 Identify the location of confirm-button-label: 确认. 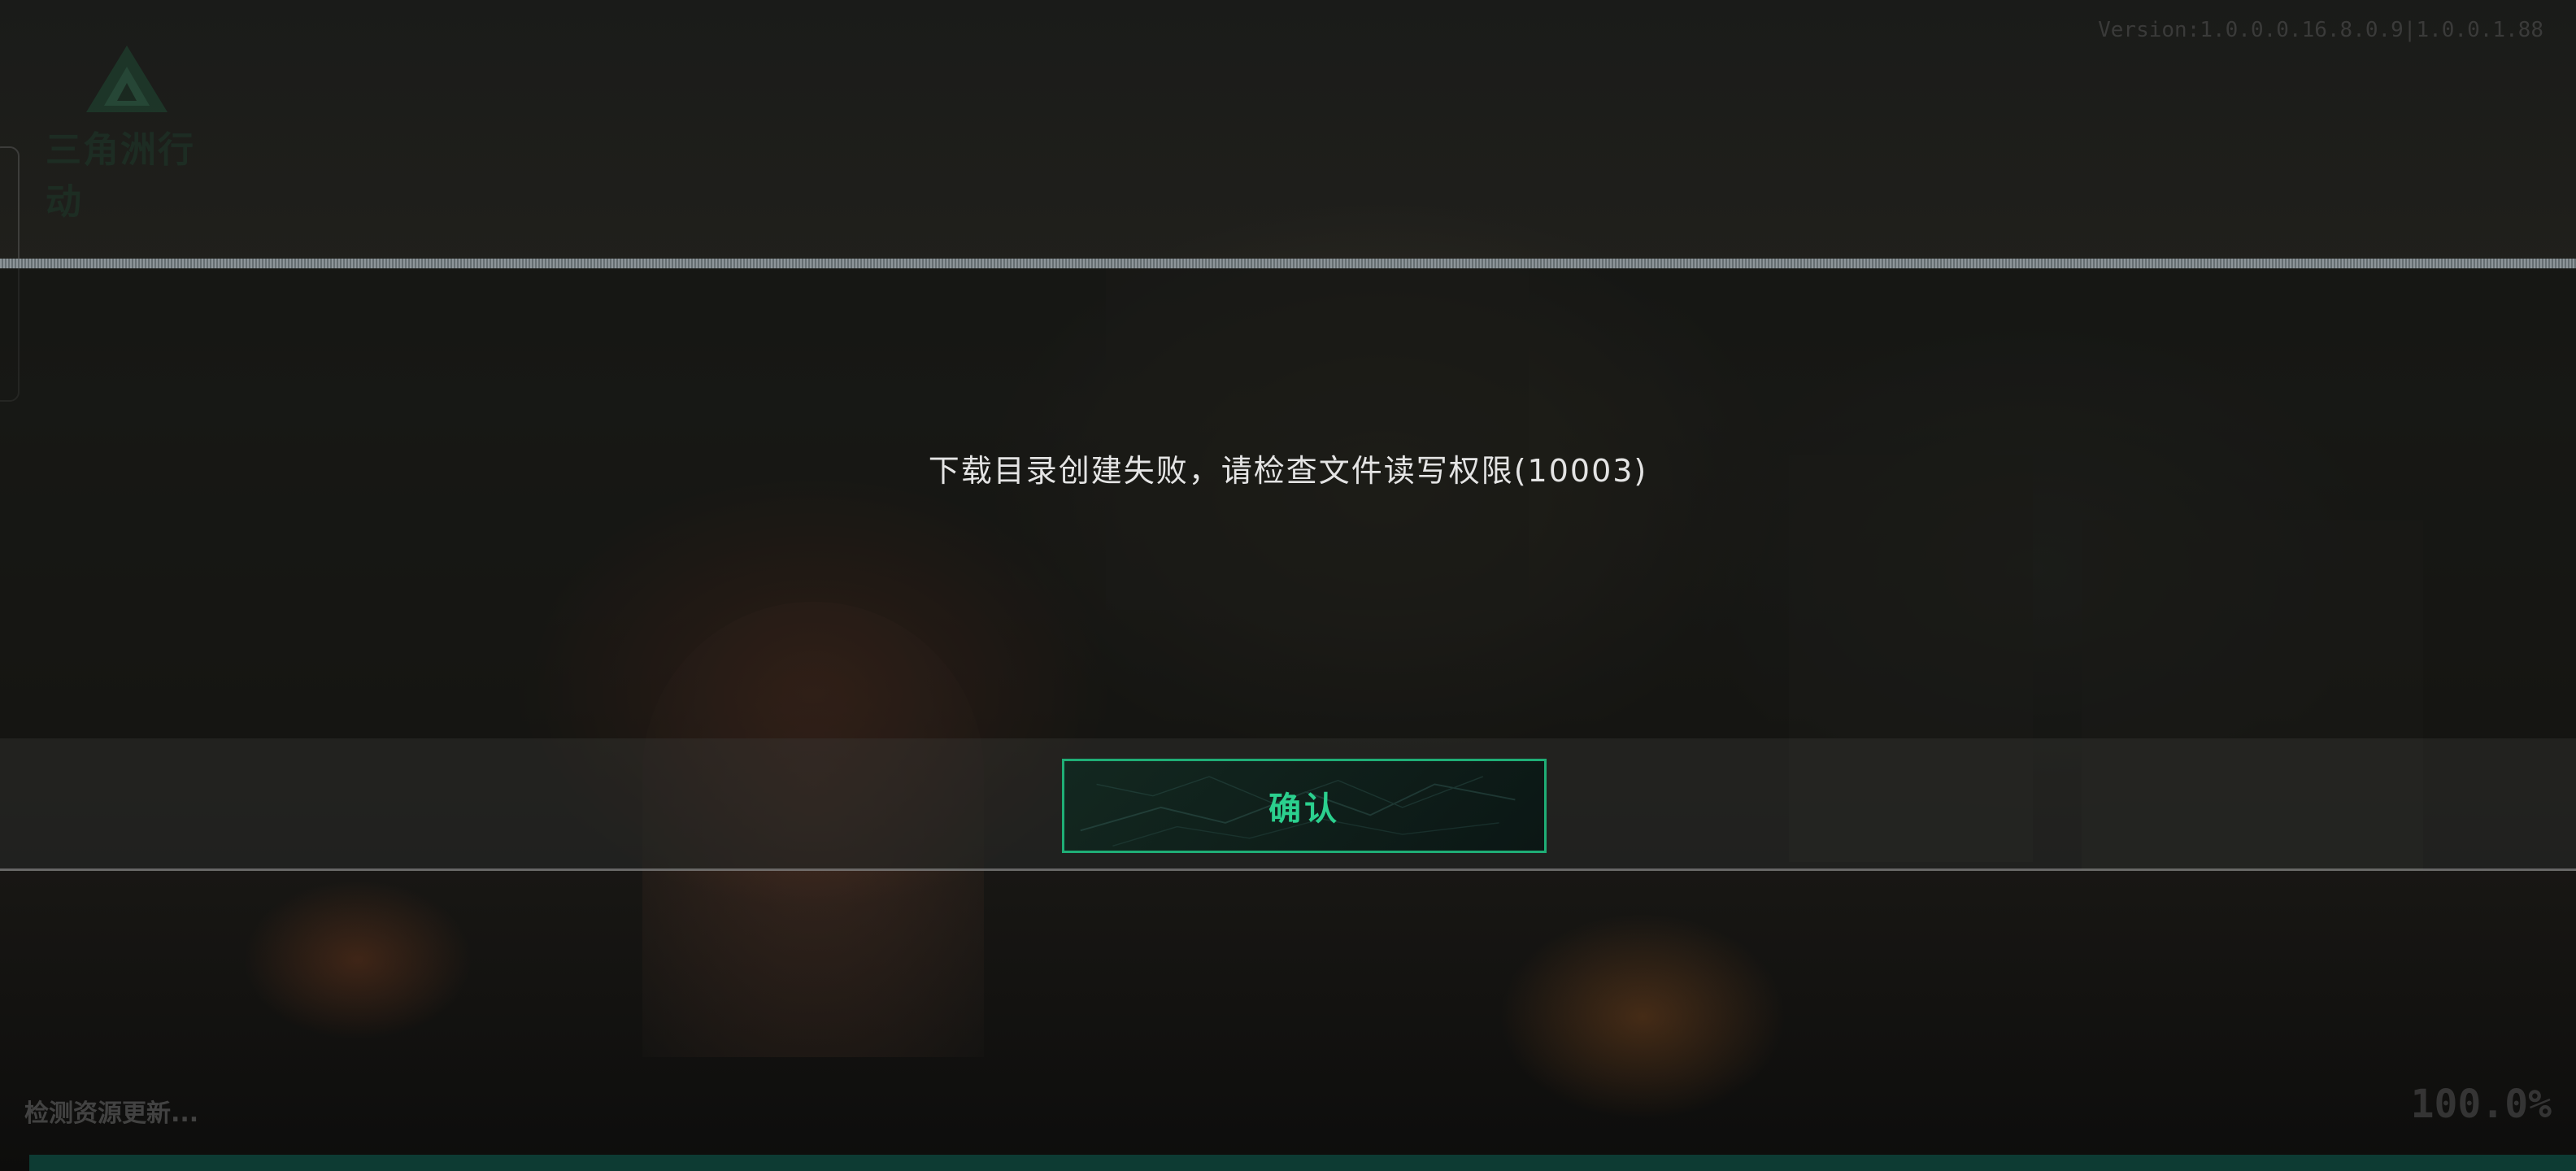
(1304, 809).